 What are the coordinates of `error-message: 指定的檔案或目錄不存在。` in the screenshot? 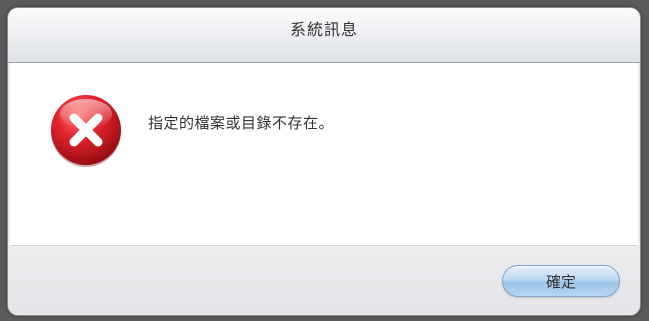 It's located at (241, 123).